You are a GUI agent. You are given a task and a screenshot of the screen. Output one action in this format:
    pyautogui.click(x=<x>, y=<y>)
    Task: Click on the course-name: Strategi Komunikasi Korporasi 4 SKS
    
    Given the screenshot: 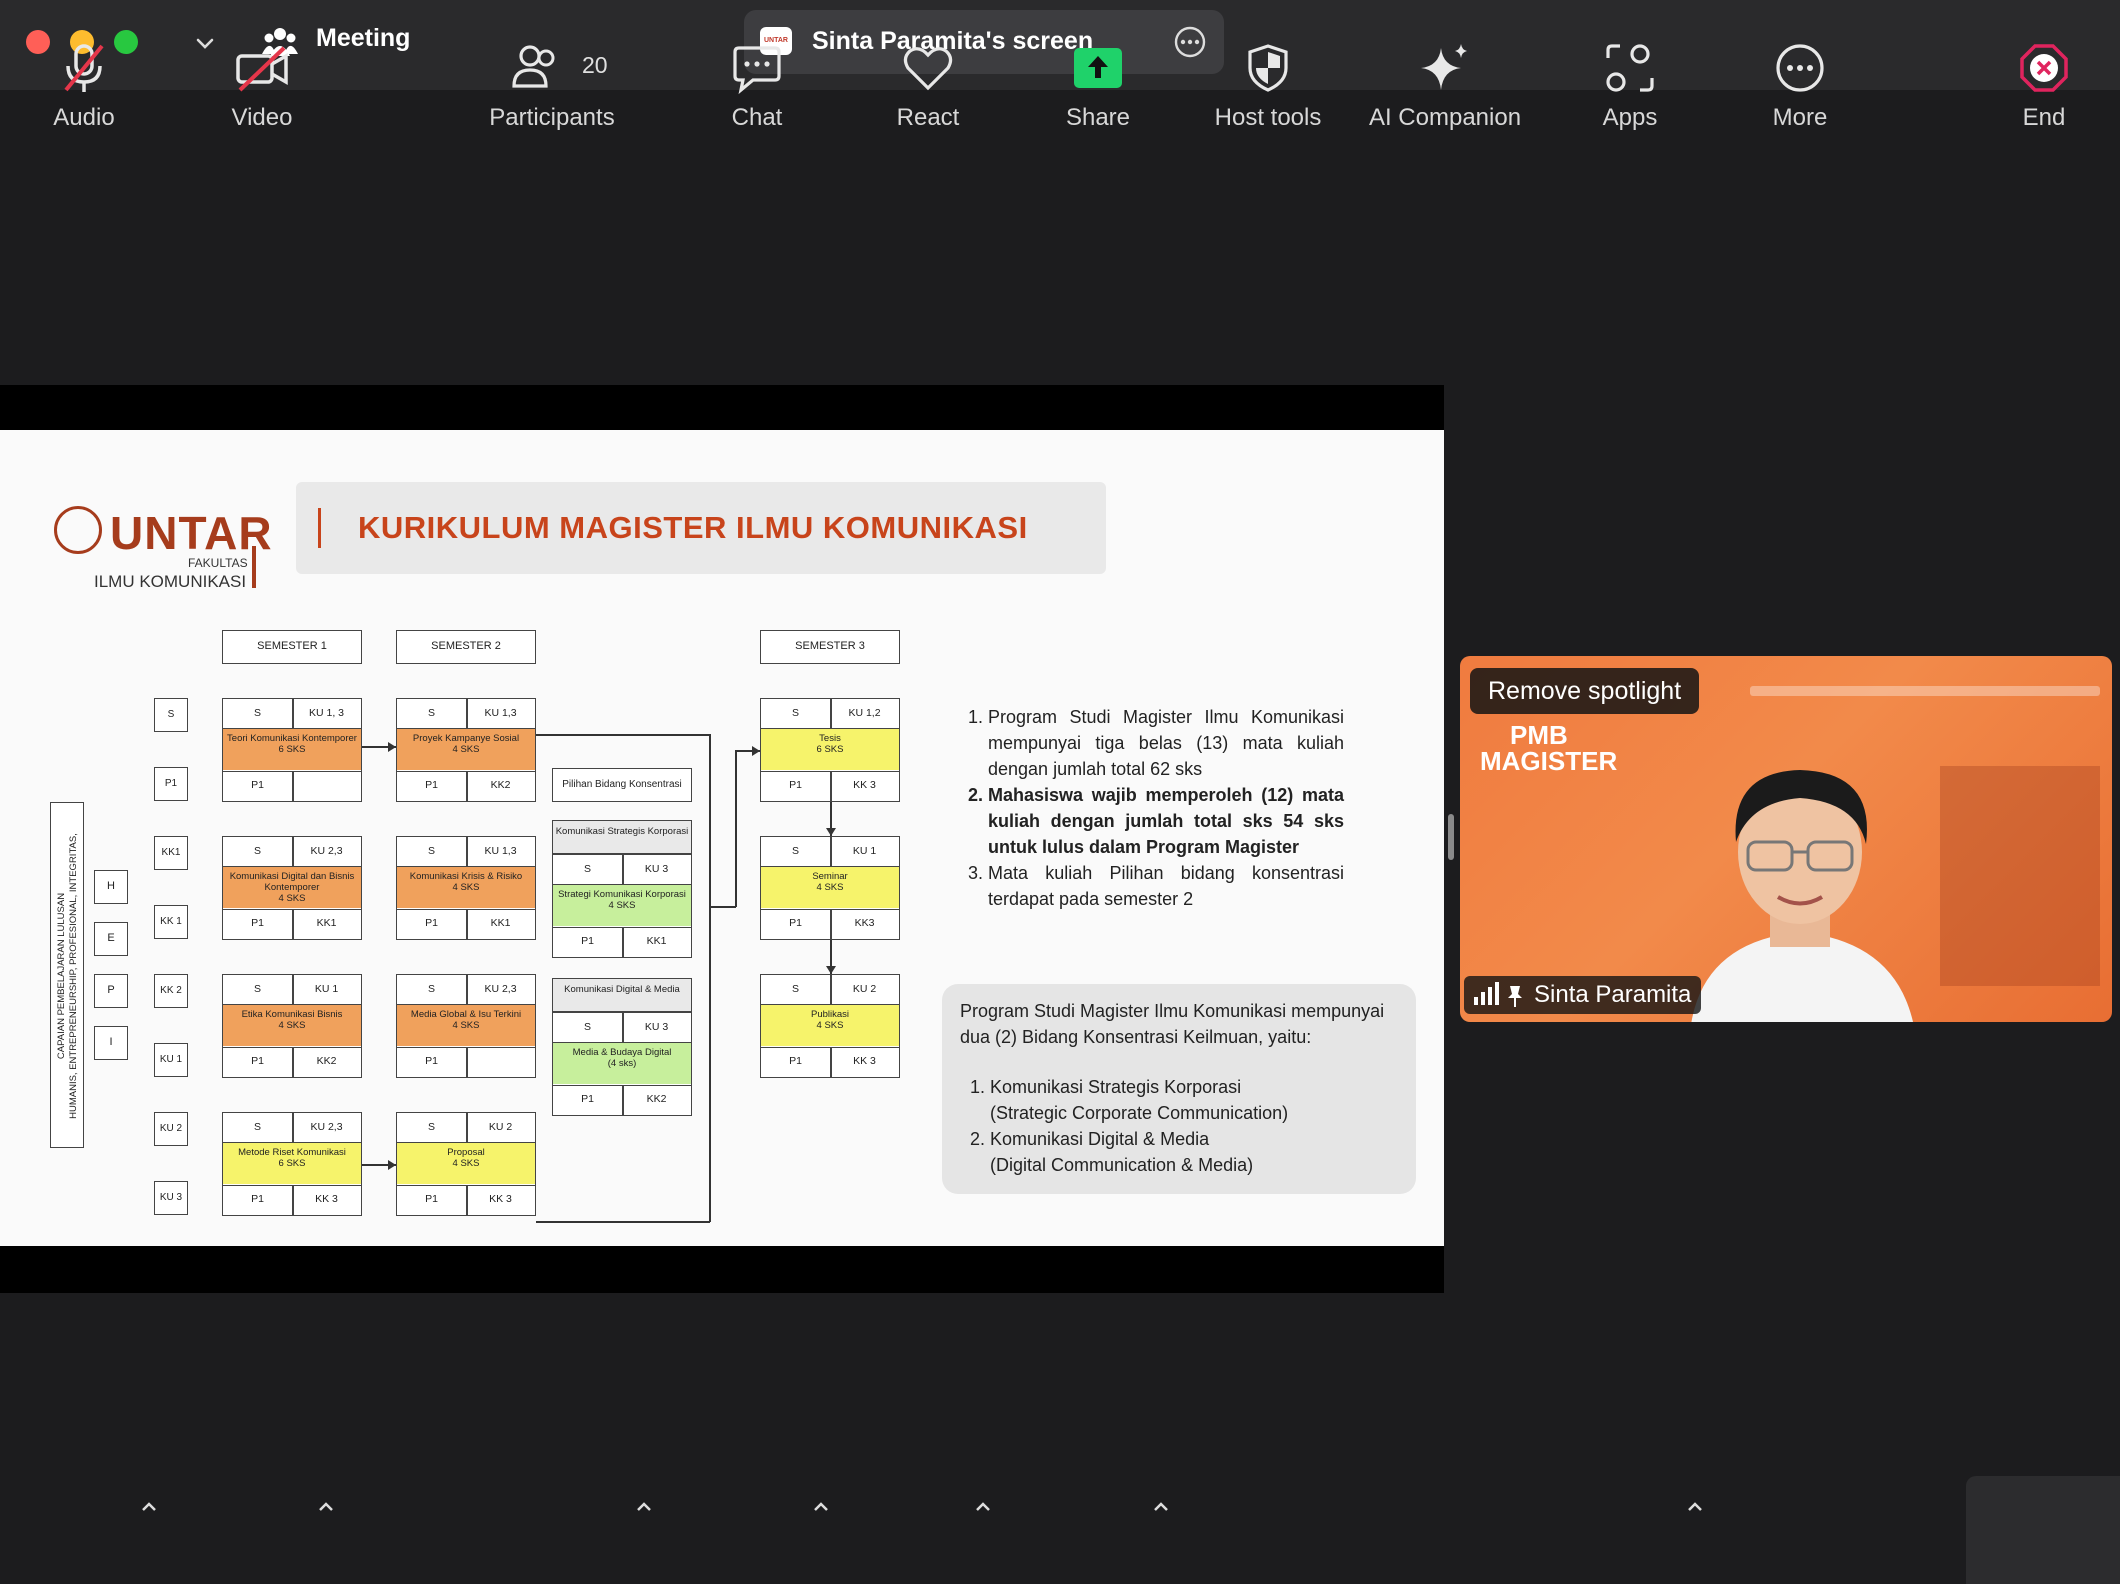 What is the action you would take?
    pyautogui.click(x=622, y=905)
    